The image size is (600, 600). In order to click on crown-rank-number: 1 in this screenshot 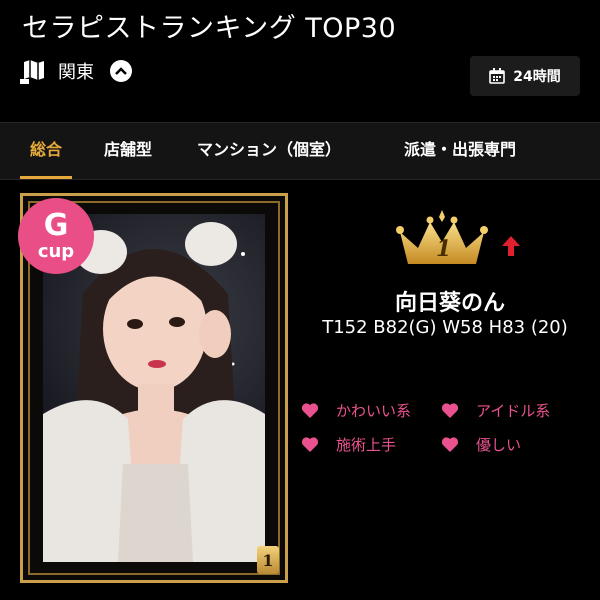, I will do `click(444, 249)`.